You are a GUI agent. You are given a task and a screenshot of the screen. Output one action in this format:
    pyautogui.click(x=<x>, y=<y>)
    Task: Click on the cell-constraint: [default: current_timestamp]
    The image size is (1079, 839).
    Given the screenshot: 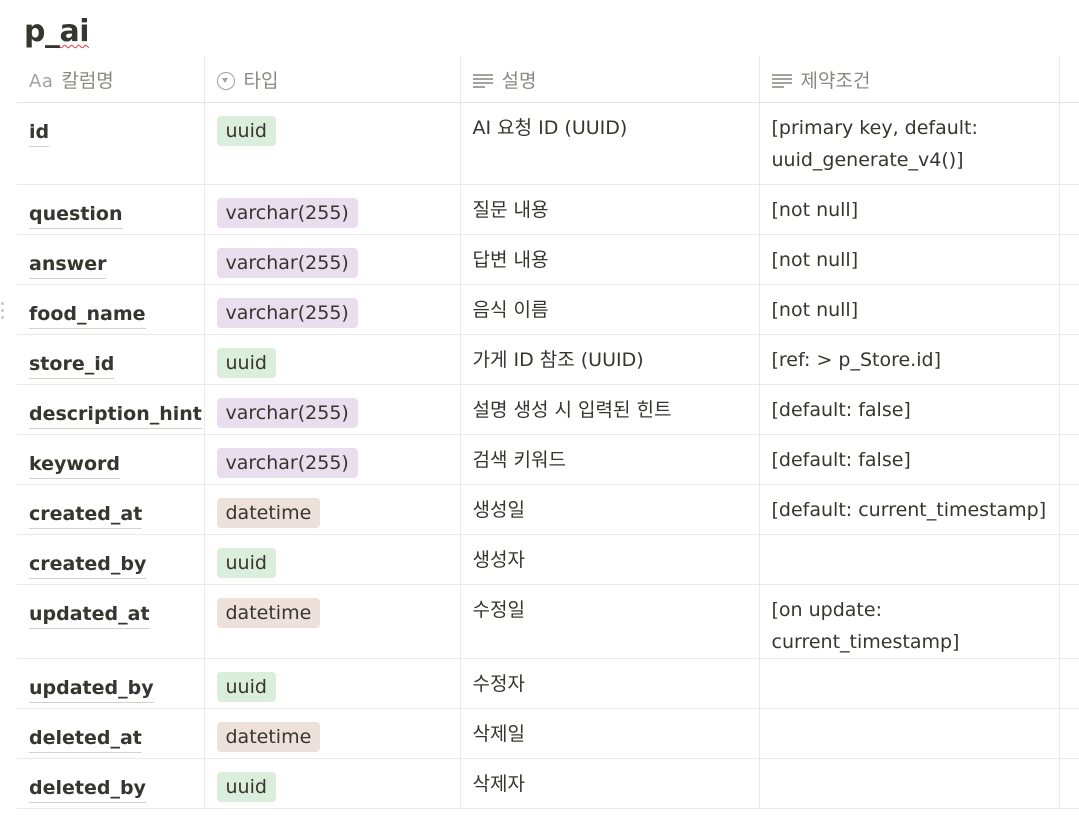 What is the action you would take?
    pyautogui.click(x=908, y=509)
    